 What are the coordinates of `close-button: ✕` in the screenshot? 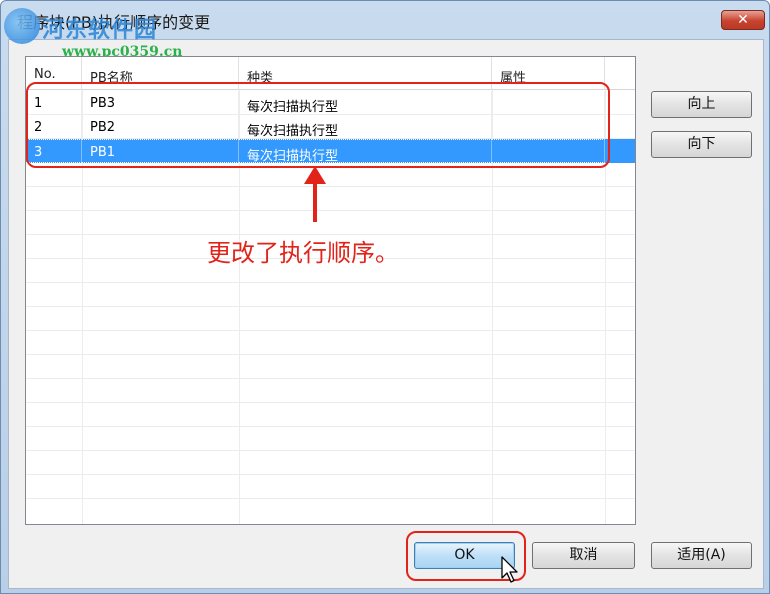 It's located at (743, 20).